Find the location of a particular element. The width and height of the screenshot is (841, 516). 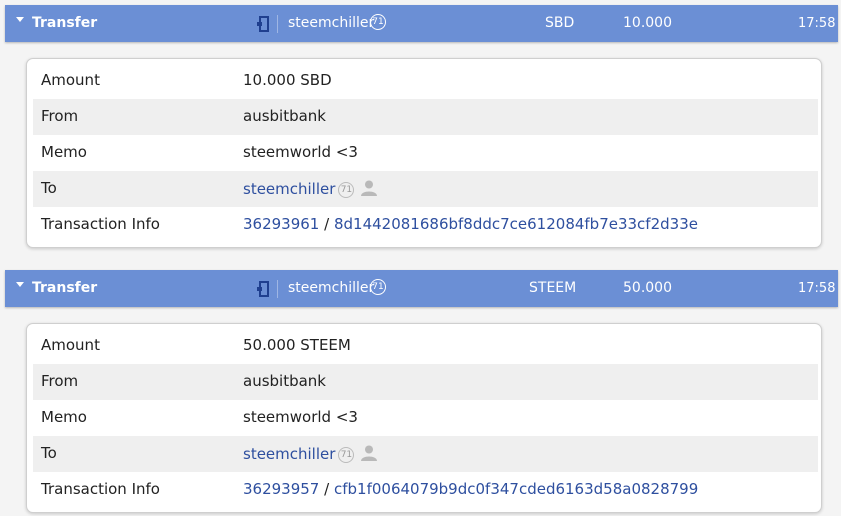

detail-row-amount: Amount 10.000 SBD is located at coordinates (425, 81).